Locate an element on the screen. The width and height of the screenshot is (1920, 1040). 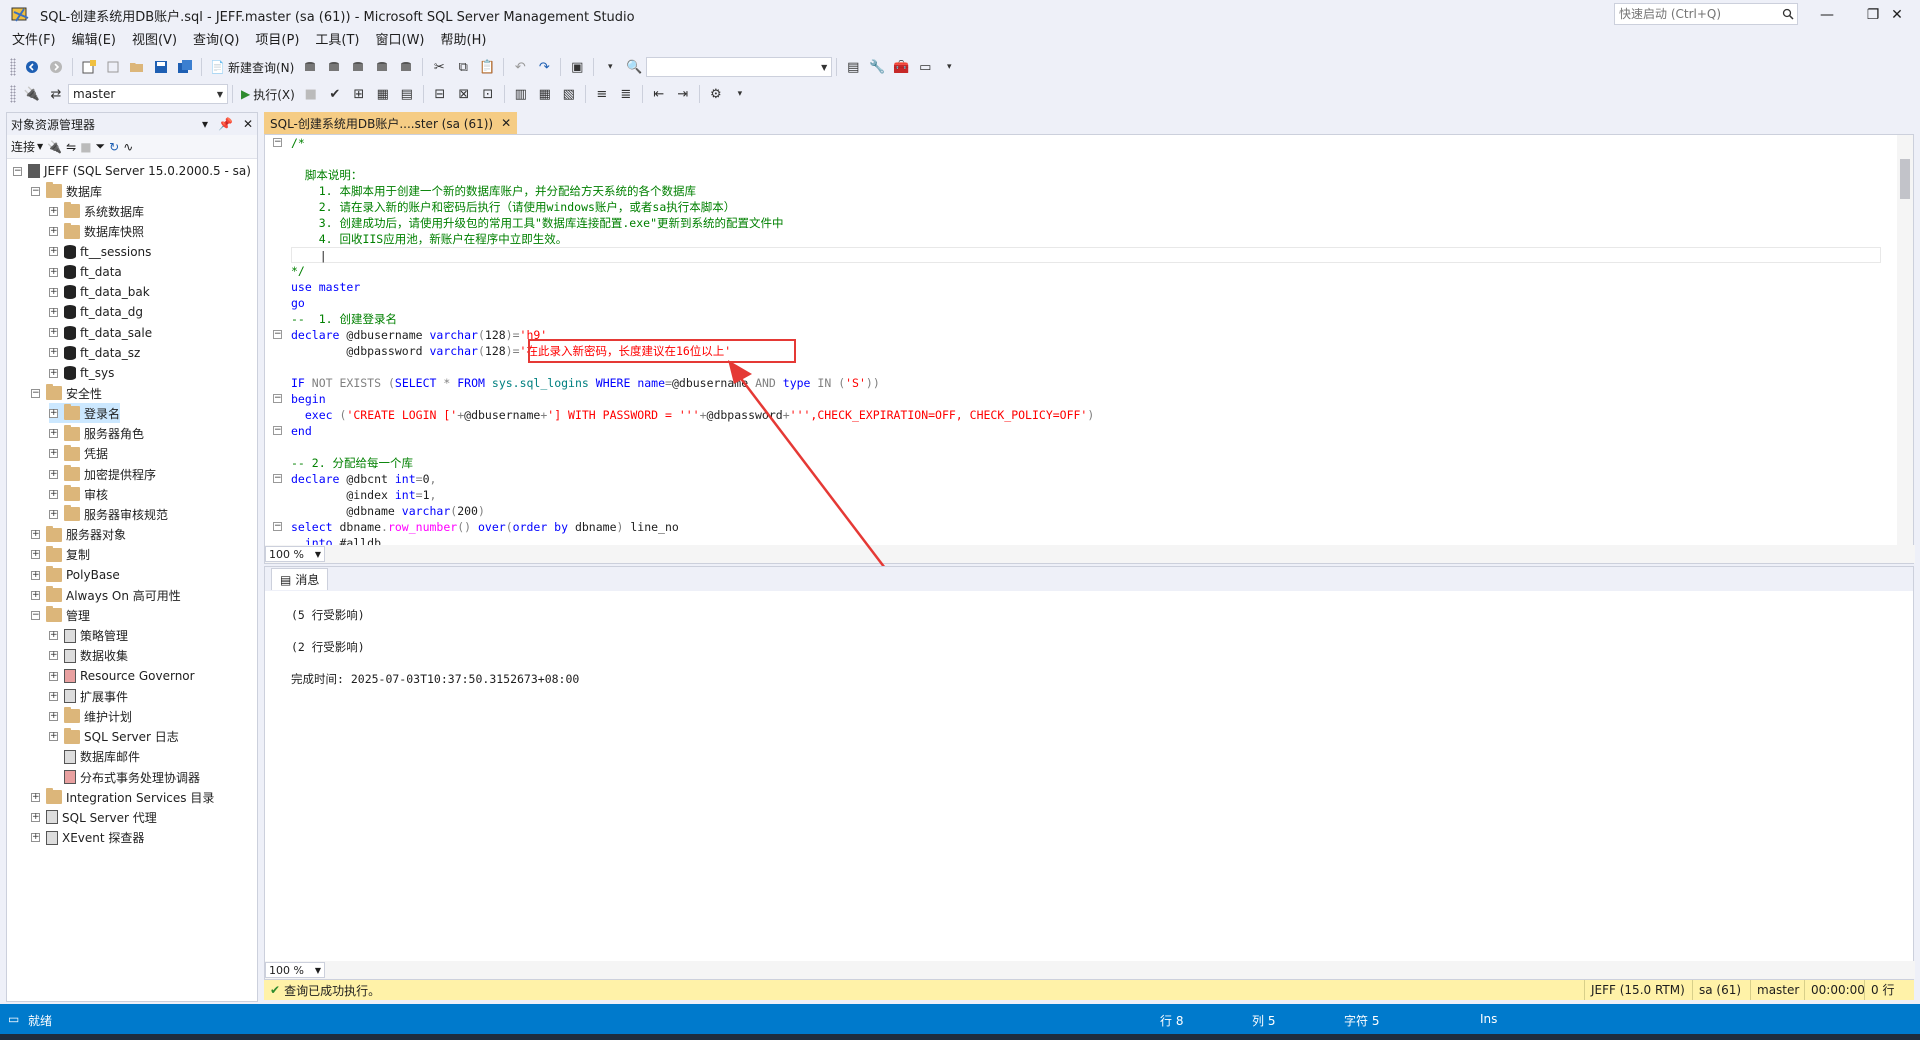
menu-help: 帮助(H) is located at coordinates (464, 41).